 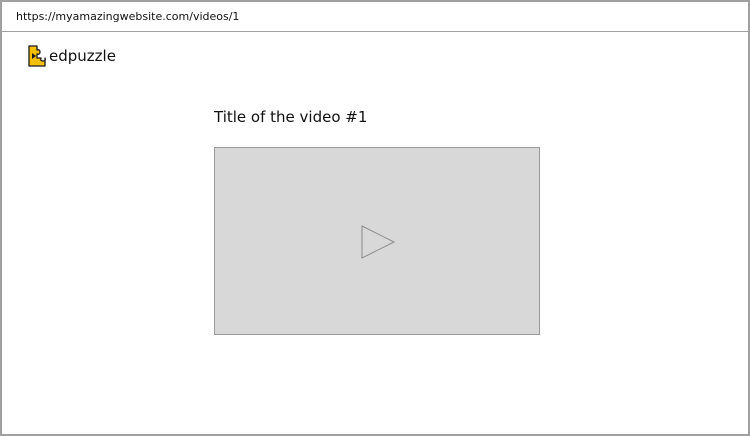 What do you see at coordinates (82, 56) in the screenshot?
I see `logo-text: edpuzzle` at bounding box center [82, 56].